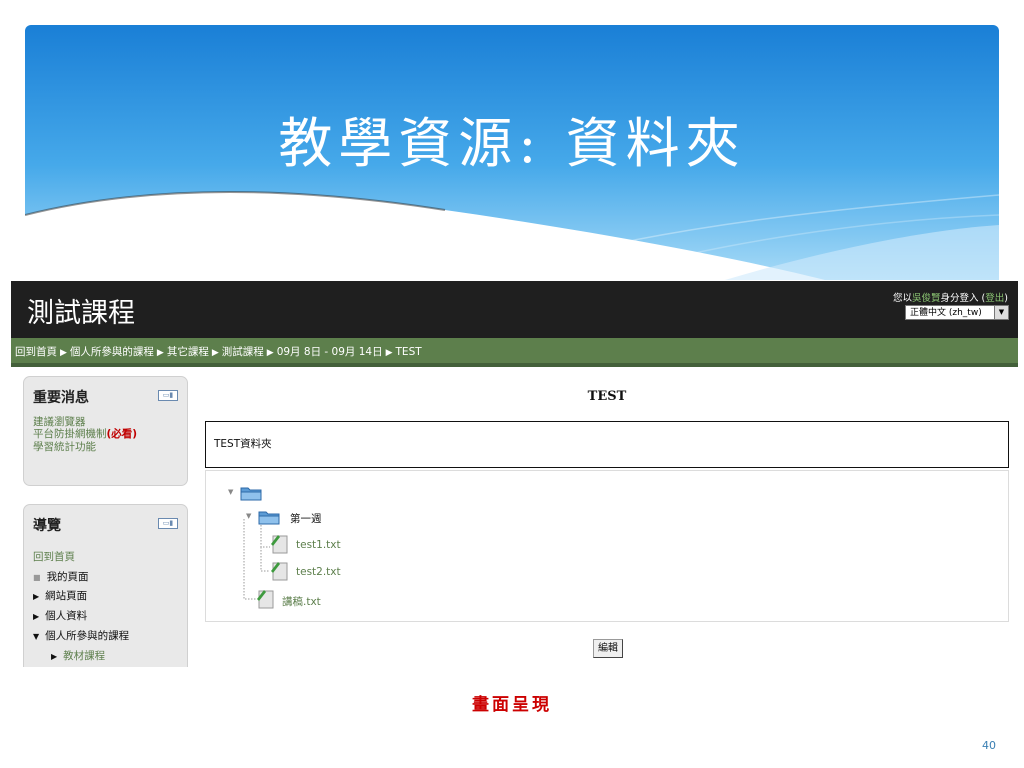 This screenshot has width=1024, height=768. What do you see at coordinates (318, 572) in the screenshot?
I see `file-label: test2.txt` at bounding box center [318, 572].